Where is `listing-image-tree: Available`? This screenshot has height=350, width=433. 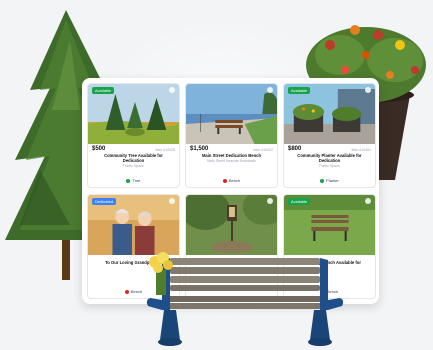
listing-image-tree: Available is located at coordinates (133, 114).